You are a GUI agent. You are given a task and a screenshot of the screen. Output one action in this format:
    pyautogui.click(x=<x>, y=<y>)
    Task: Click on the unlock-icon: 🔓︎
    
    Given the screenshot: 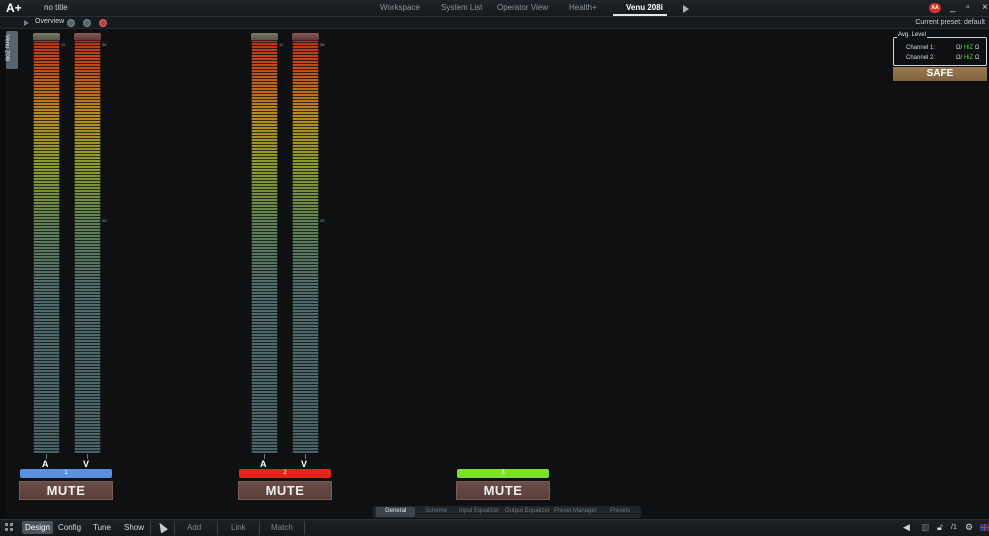 What is the action you would take?
    pyautogui.click(x=940, y=527)
    